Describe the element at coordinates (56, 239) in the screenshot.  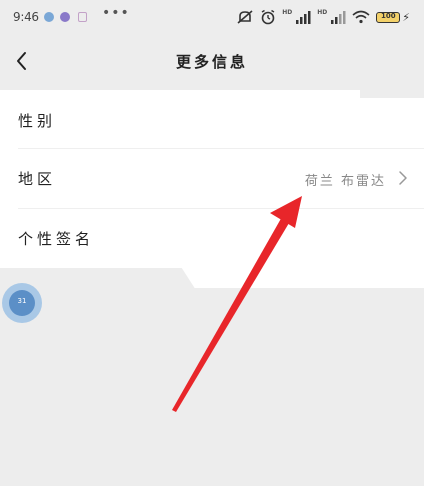
I see `signature-label: 个性签名` at that location.